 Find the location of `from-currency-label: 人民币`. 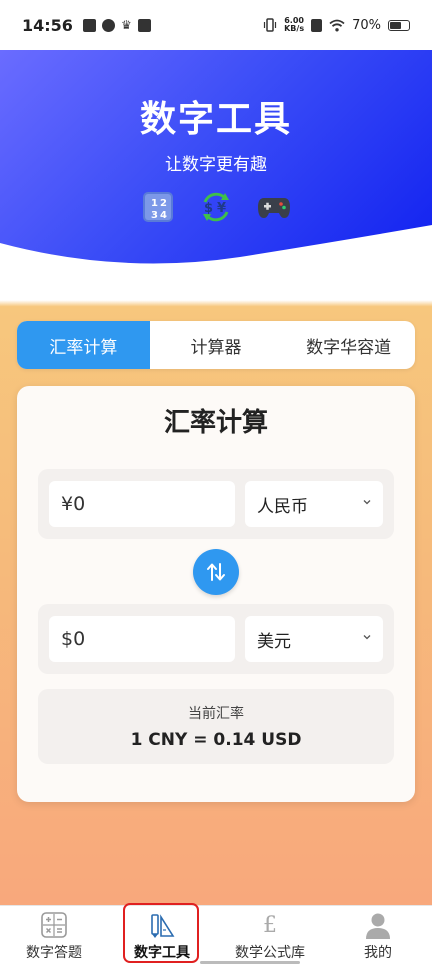

from-currency-label: 人民币 is located at coordinates (282, 506).